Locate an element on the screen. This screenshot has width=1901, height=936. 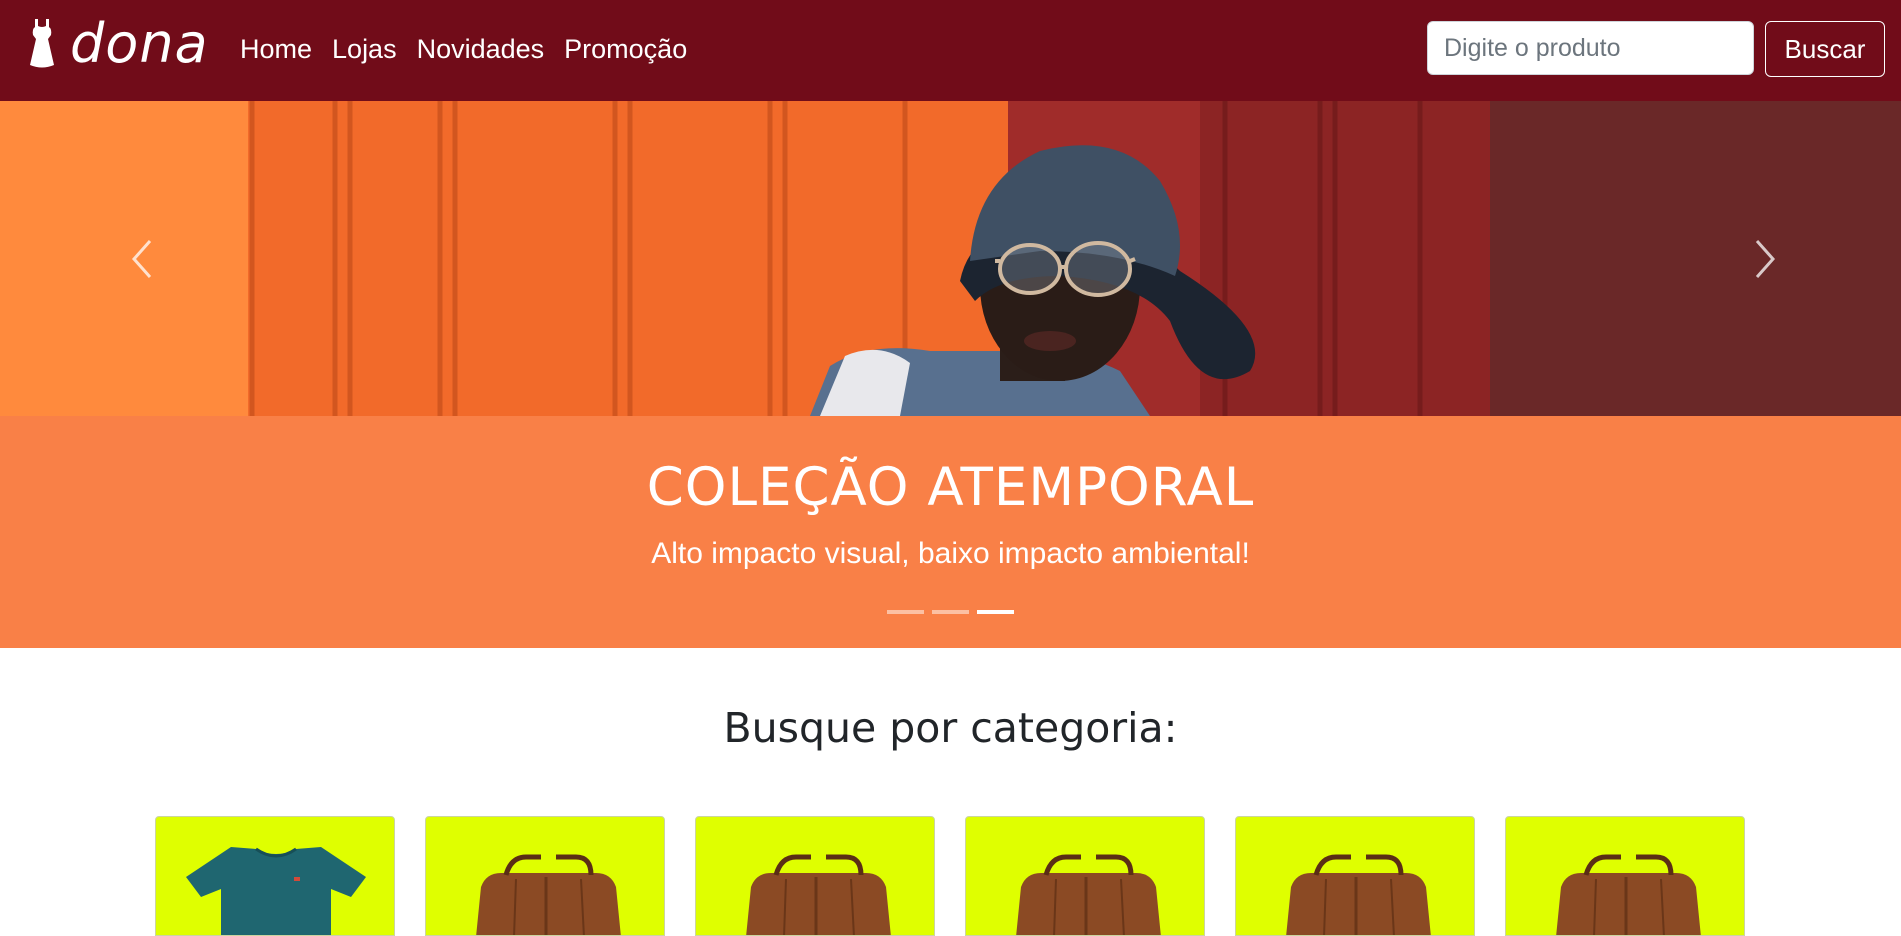
carousel-next-button is located at coordinates (1765, 258).